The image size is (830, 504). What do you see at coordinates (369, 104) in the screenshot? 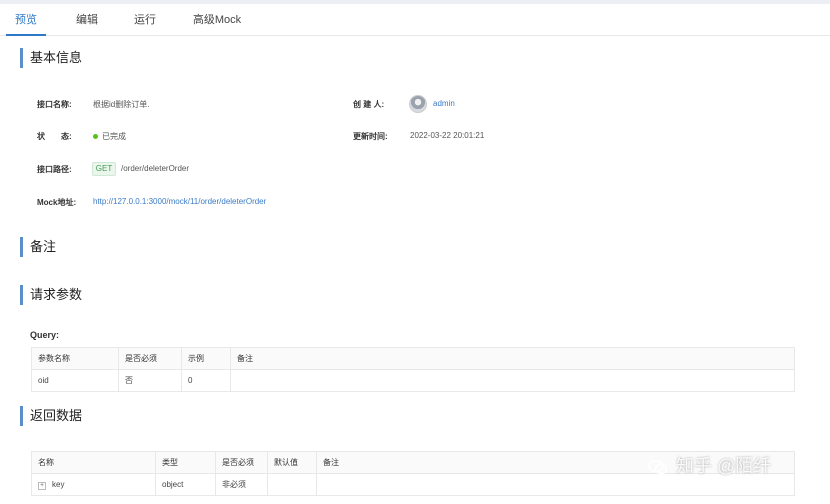
I see `creator-label: 创 建 人:` at bounding box center [369, 104].